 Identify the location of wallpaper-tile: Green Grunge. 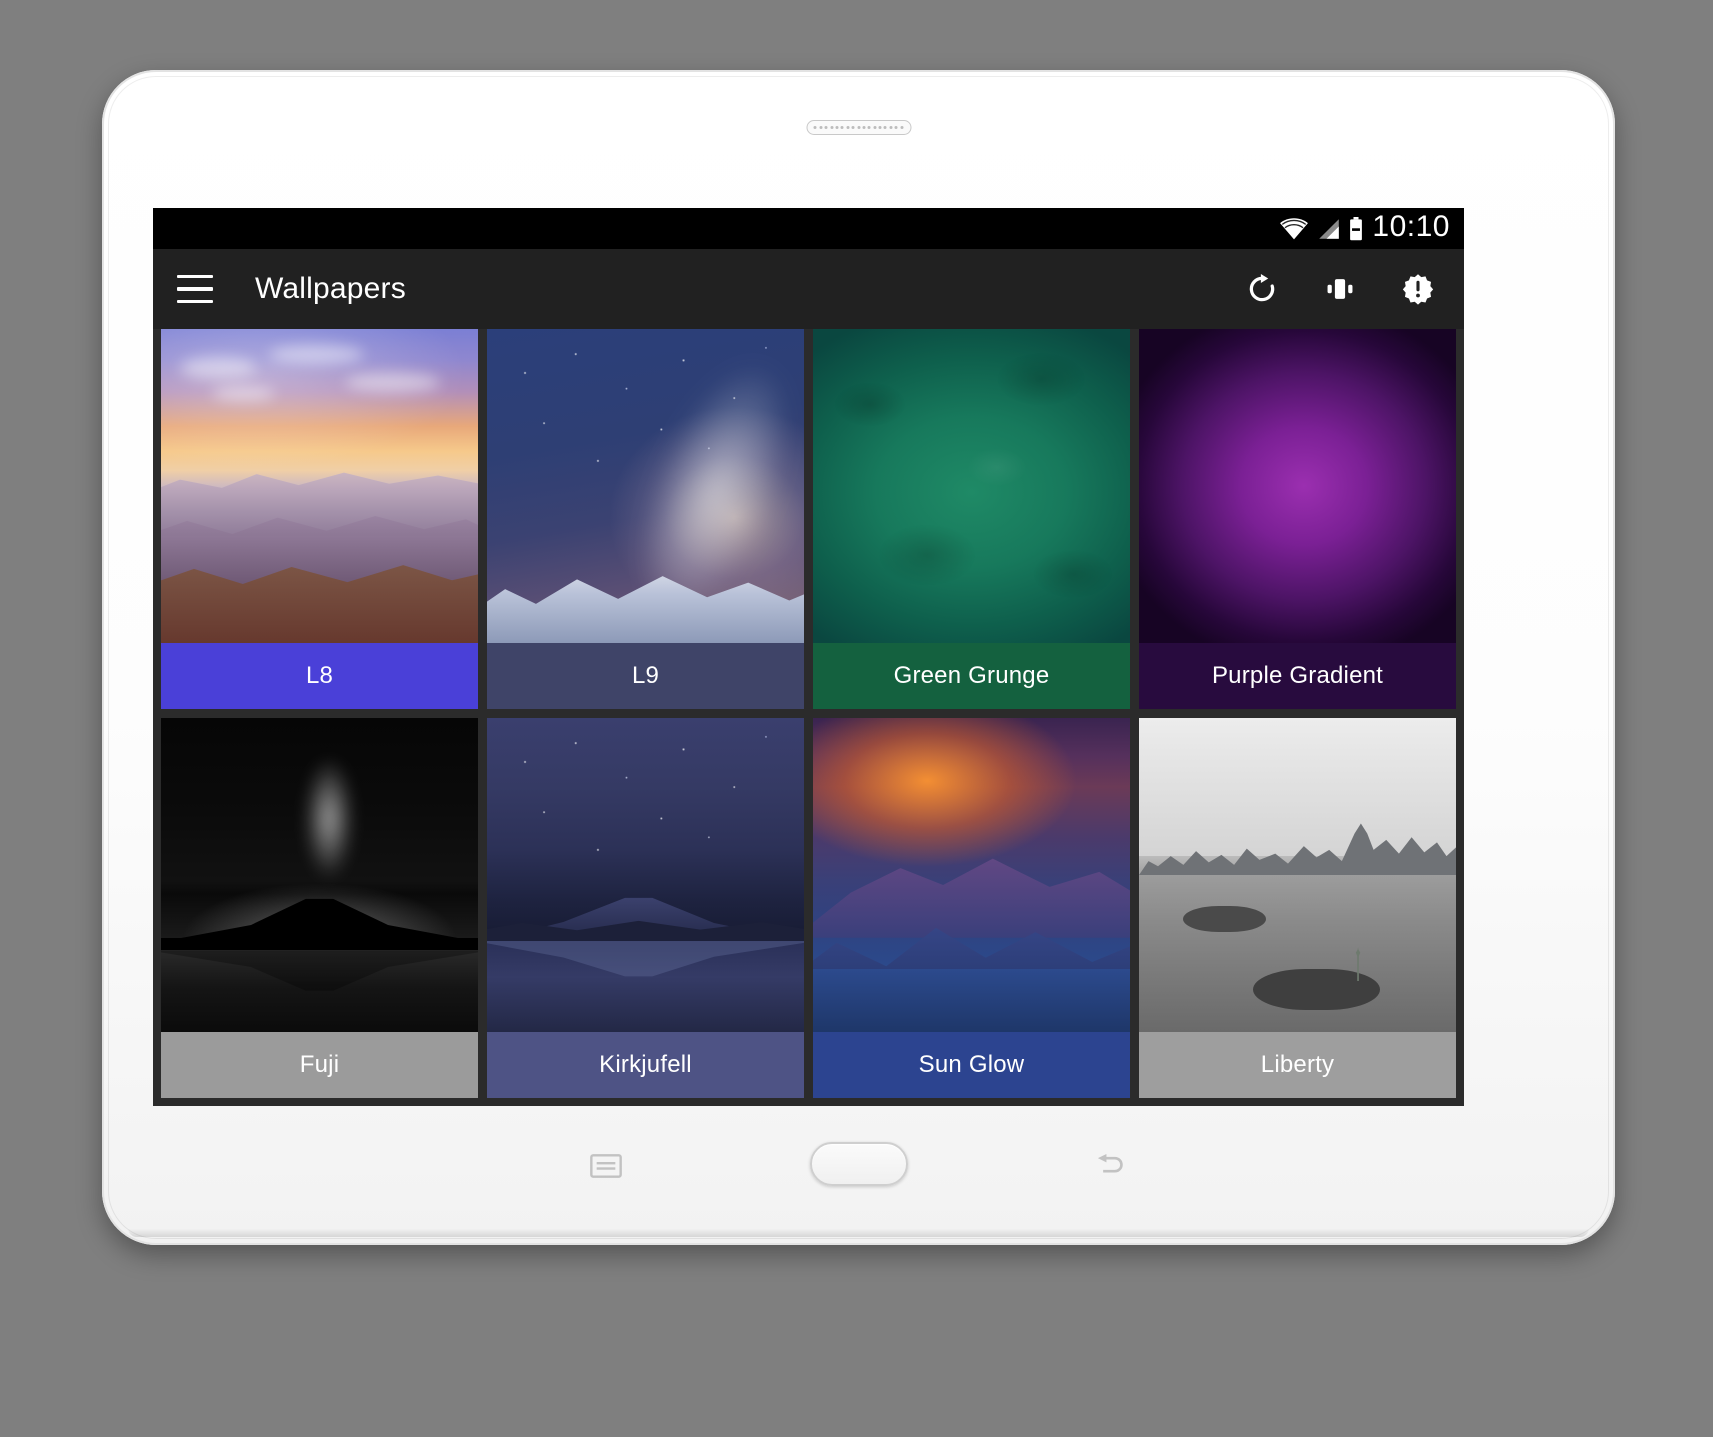
(971, 519).